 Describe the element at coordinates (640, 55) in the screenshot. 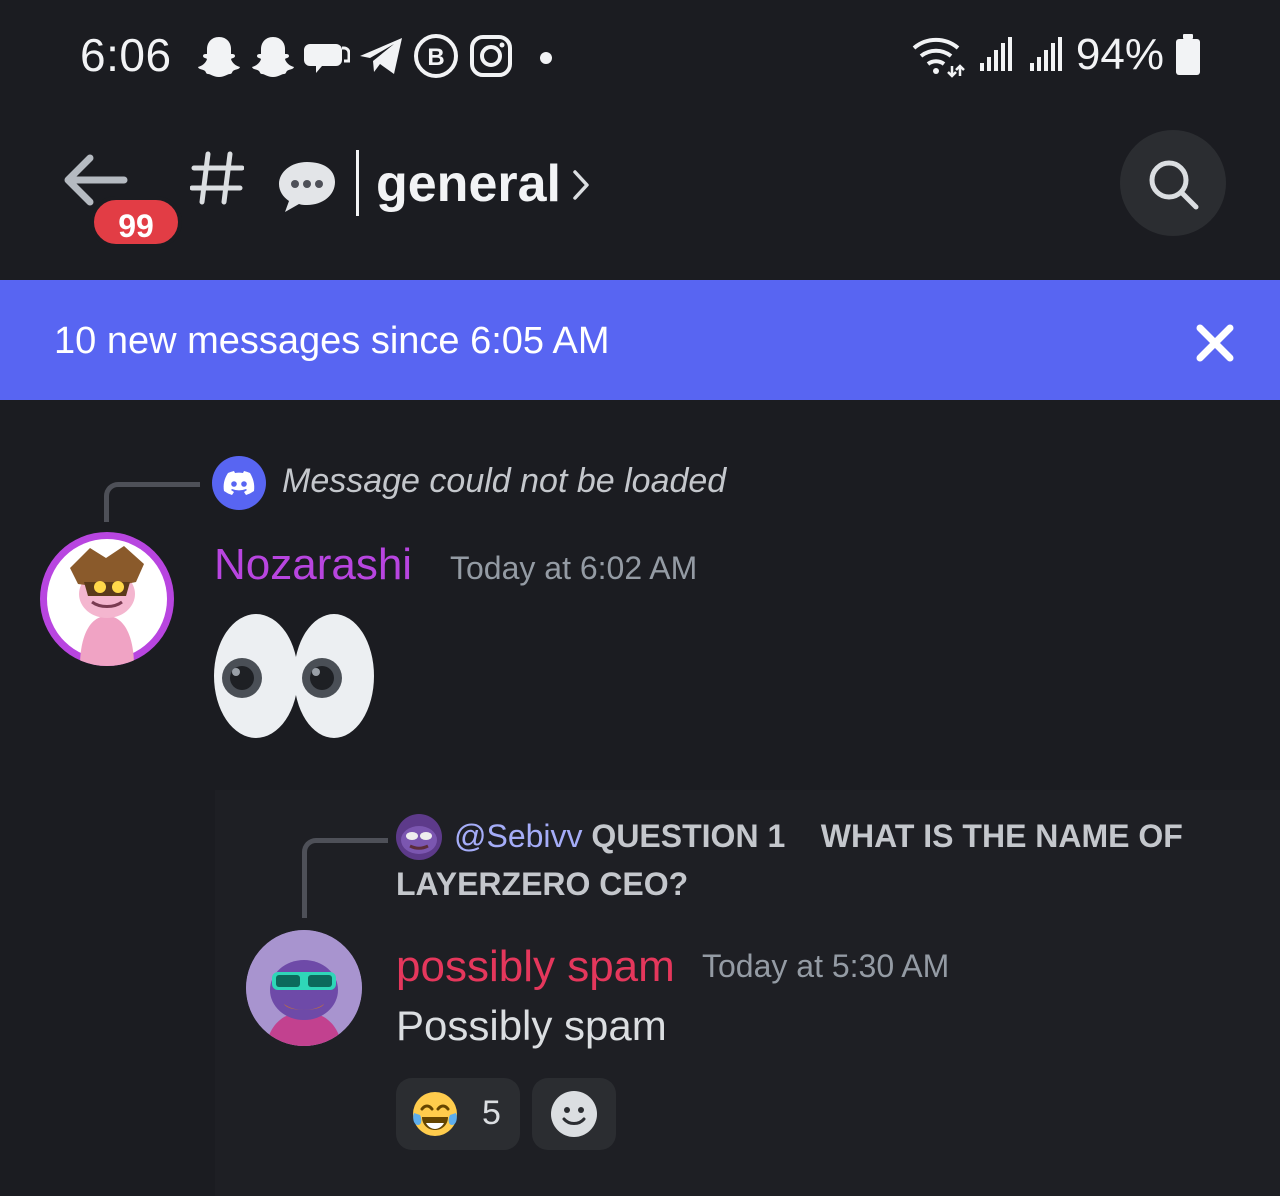

I see `status-bar: 6:06 B 94%` at that location.